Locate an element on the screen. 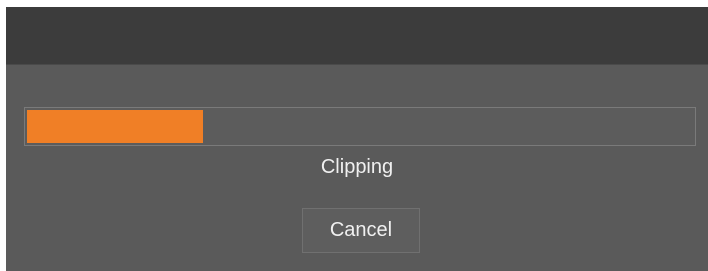 Image resolution: width=708 pixels, height=271 pixels. cancel-button: Cancel is located at coordinates (361, 230).